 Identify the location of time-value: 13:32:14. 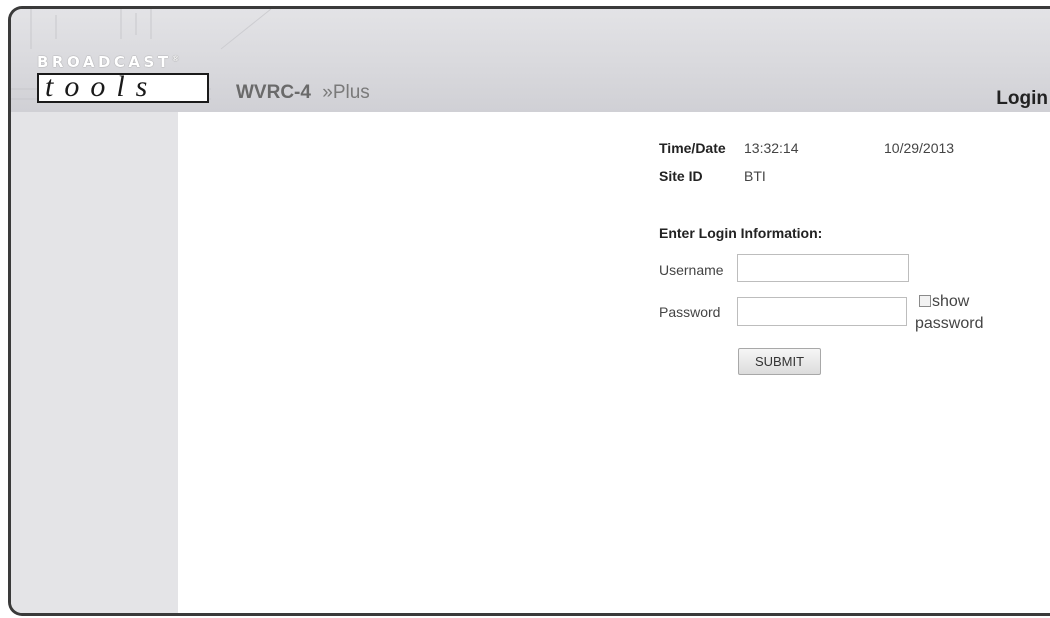
(771, 148).